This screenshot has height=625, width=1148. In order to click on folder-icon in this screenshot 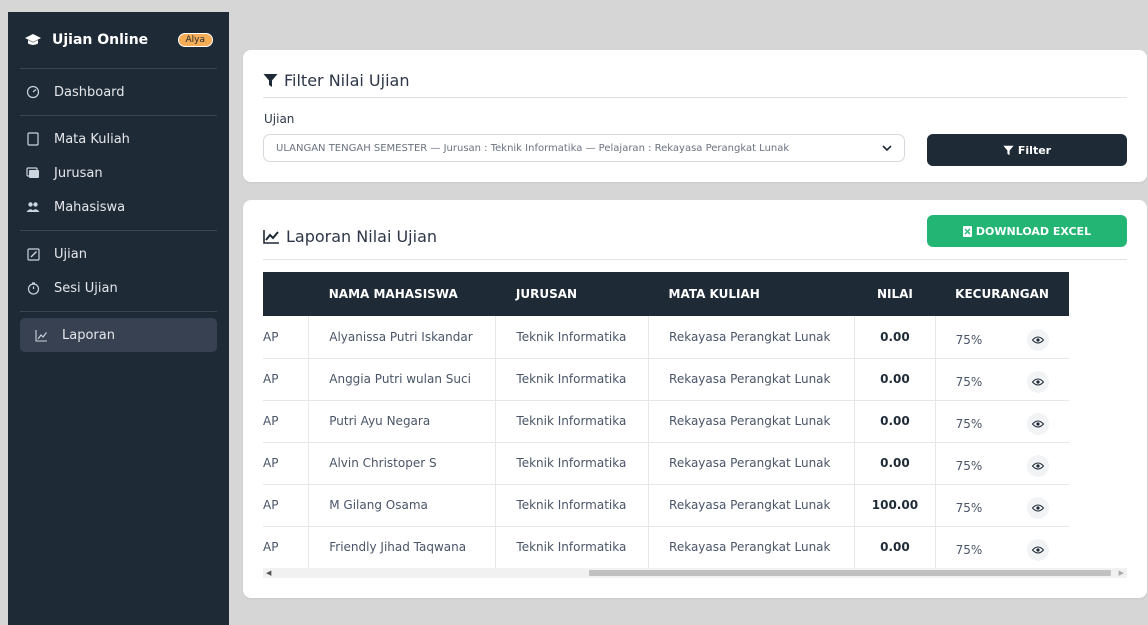, I will do `click(33, 173)`.